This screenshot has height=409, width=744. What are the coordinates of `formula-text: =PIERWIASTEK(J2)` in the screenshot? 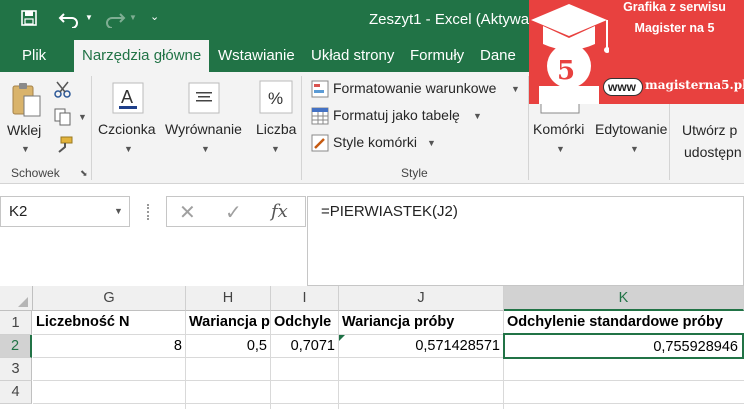 It's located at (389, 211).